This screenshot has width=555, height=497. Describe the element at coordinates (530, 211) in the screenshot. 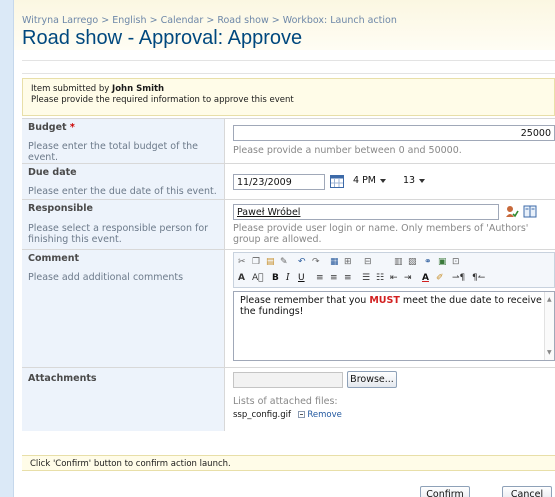

I see `address-book-icon` at that location.